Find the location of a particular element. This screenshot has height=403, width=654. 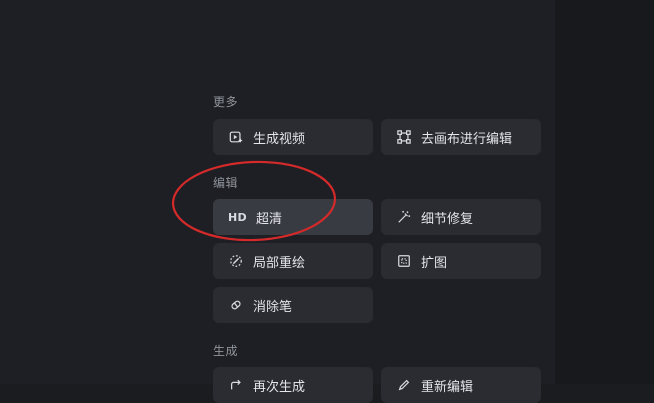

re-edit-button: 重新编辑 is located at coordinates (461, 385).